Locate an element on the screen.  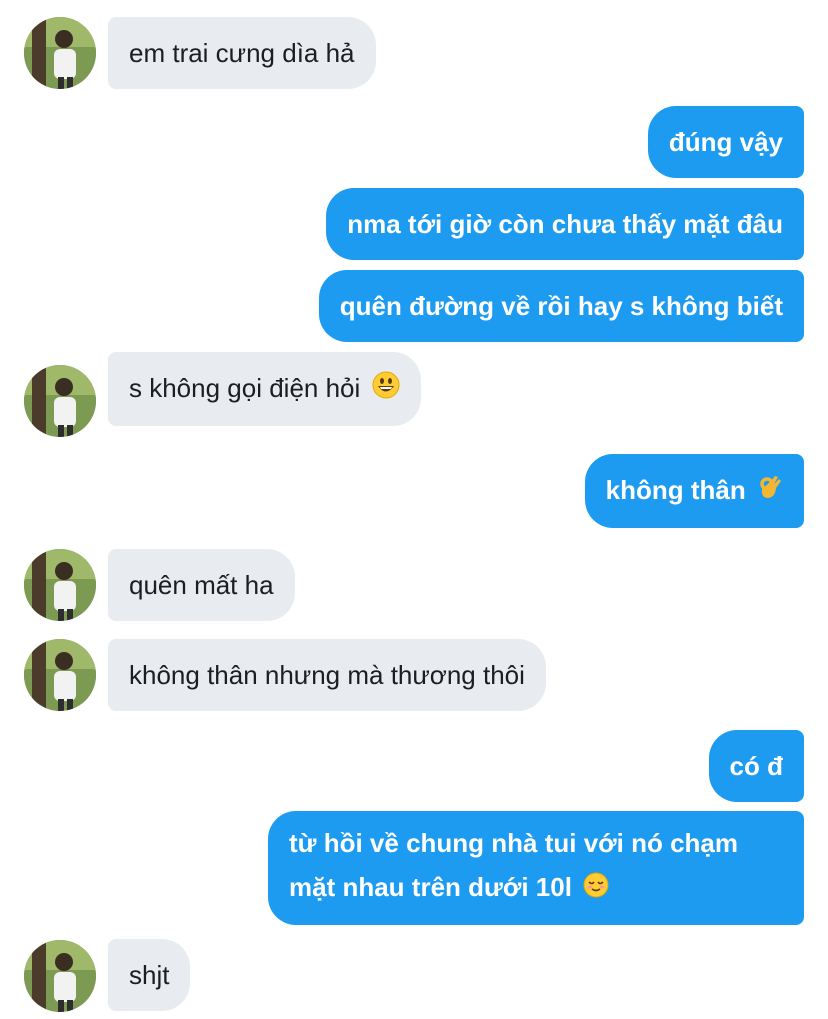
message-text: có đ is located at coordinates (756, 766).